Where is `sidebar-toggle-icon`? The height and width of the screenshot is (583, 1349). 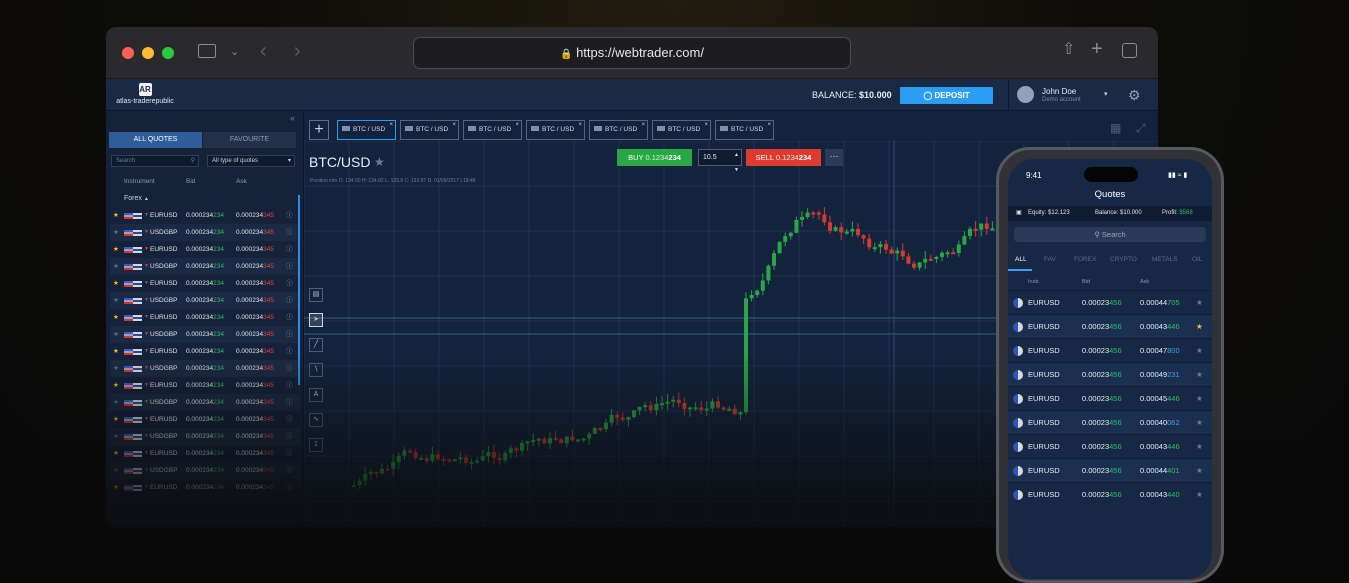 sidebar-toggle-icon is located at coordinates (207, 51).